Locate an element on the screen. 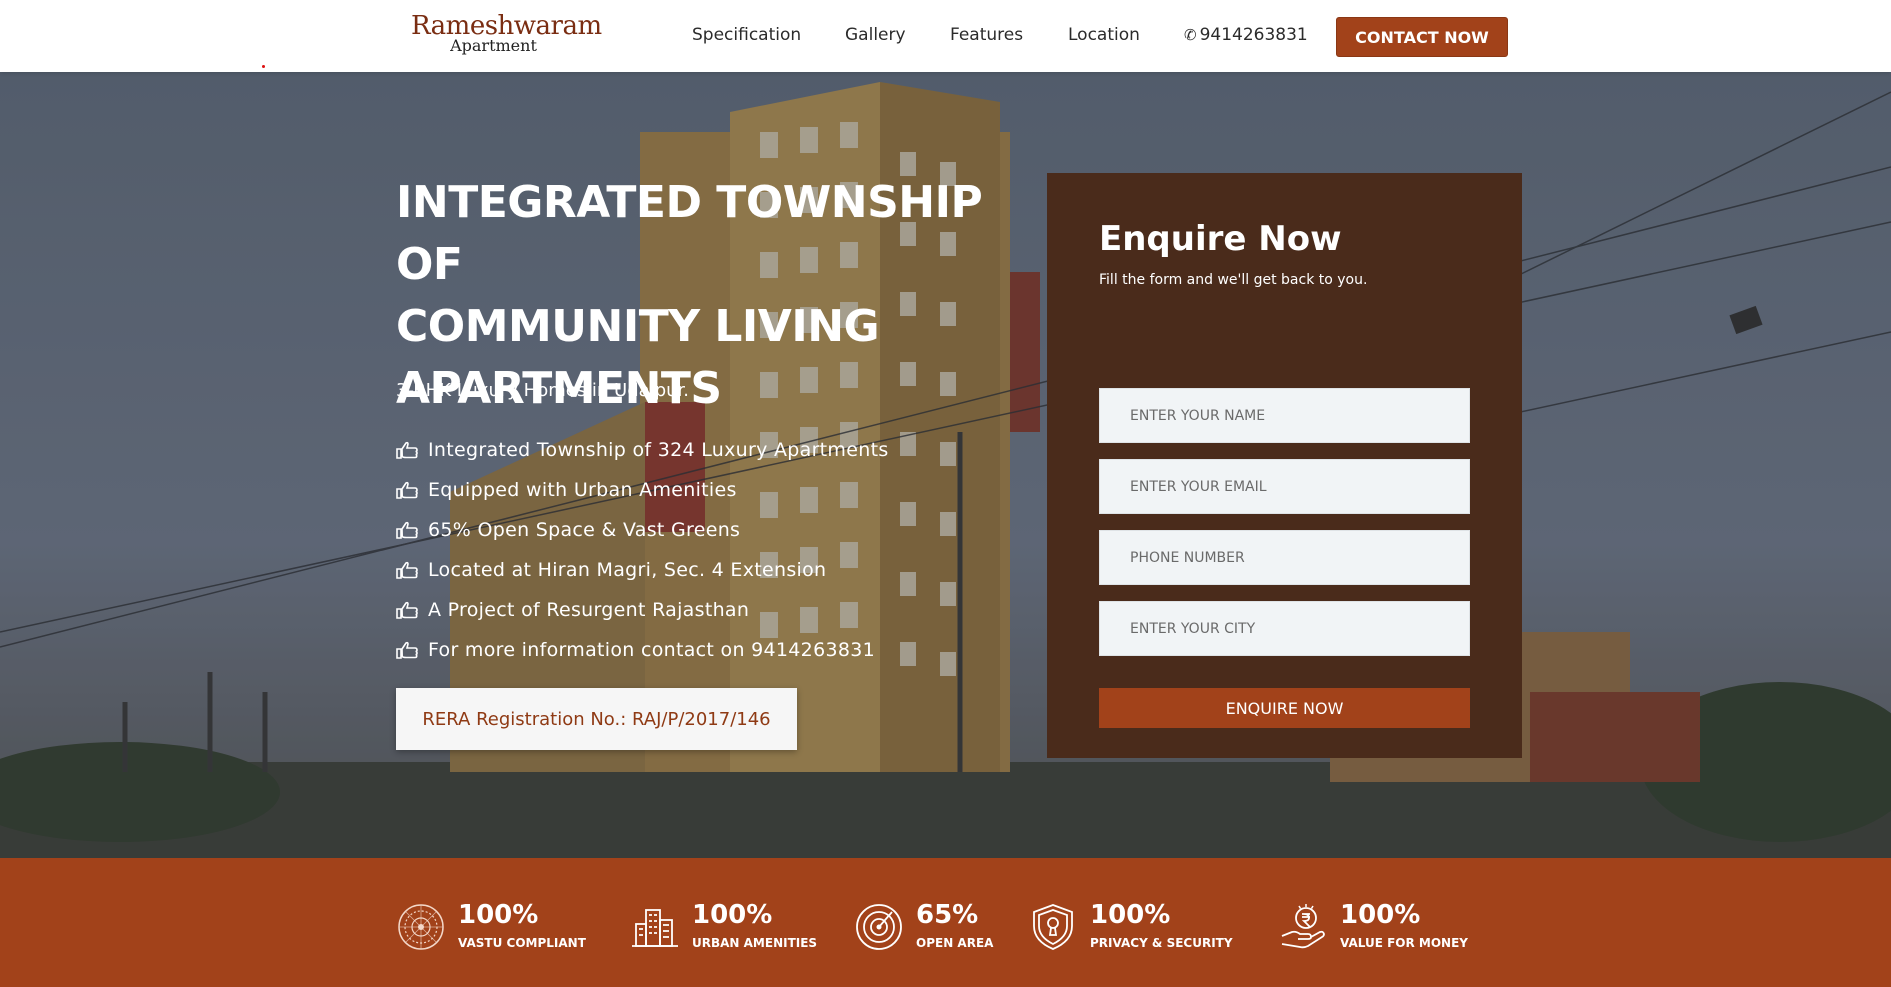 This screenshot has width=1891, height=987. form-title: Enquire Now is located at coordinates (1220, 239).